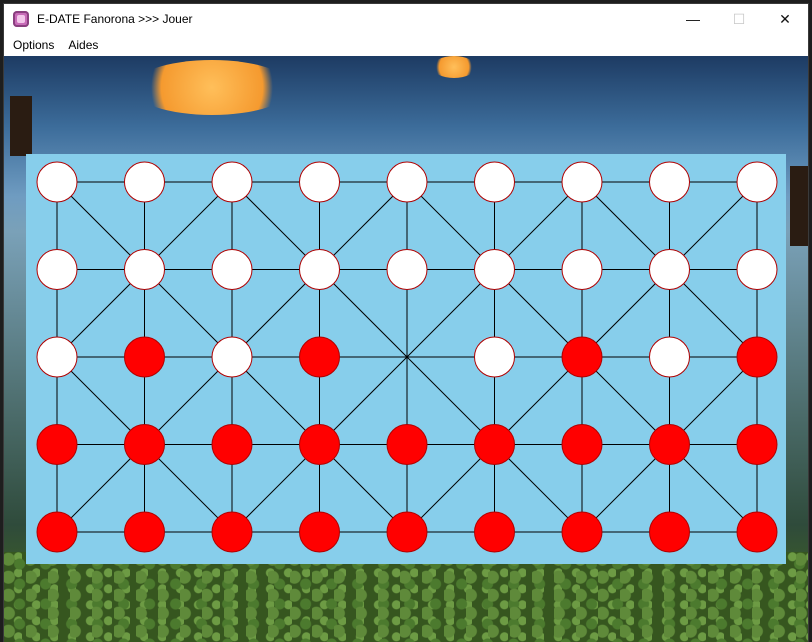 Image resolution: width=812 pixels, height=642 pixels. Describe the element at coordinates (21, 126) in the screenshot. I see `baobab-trunk-left` at that location.